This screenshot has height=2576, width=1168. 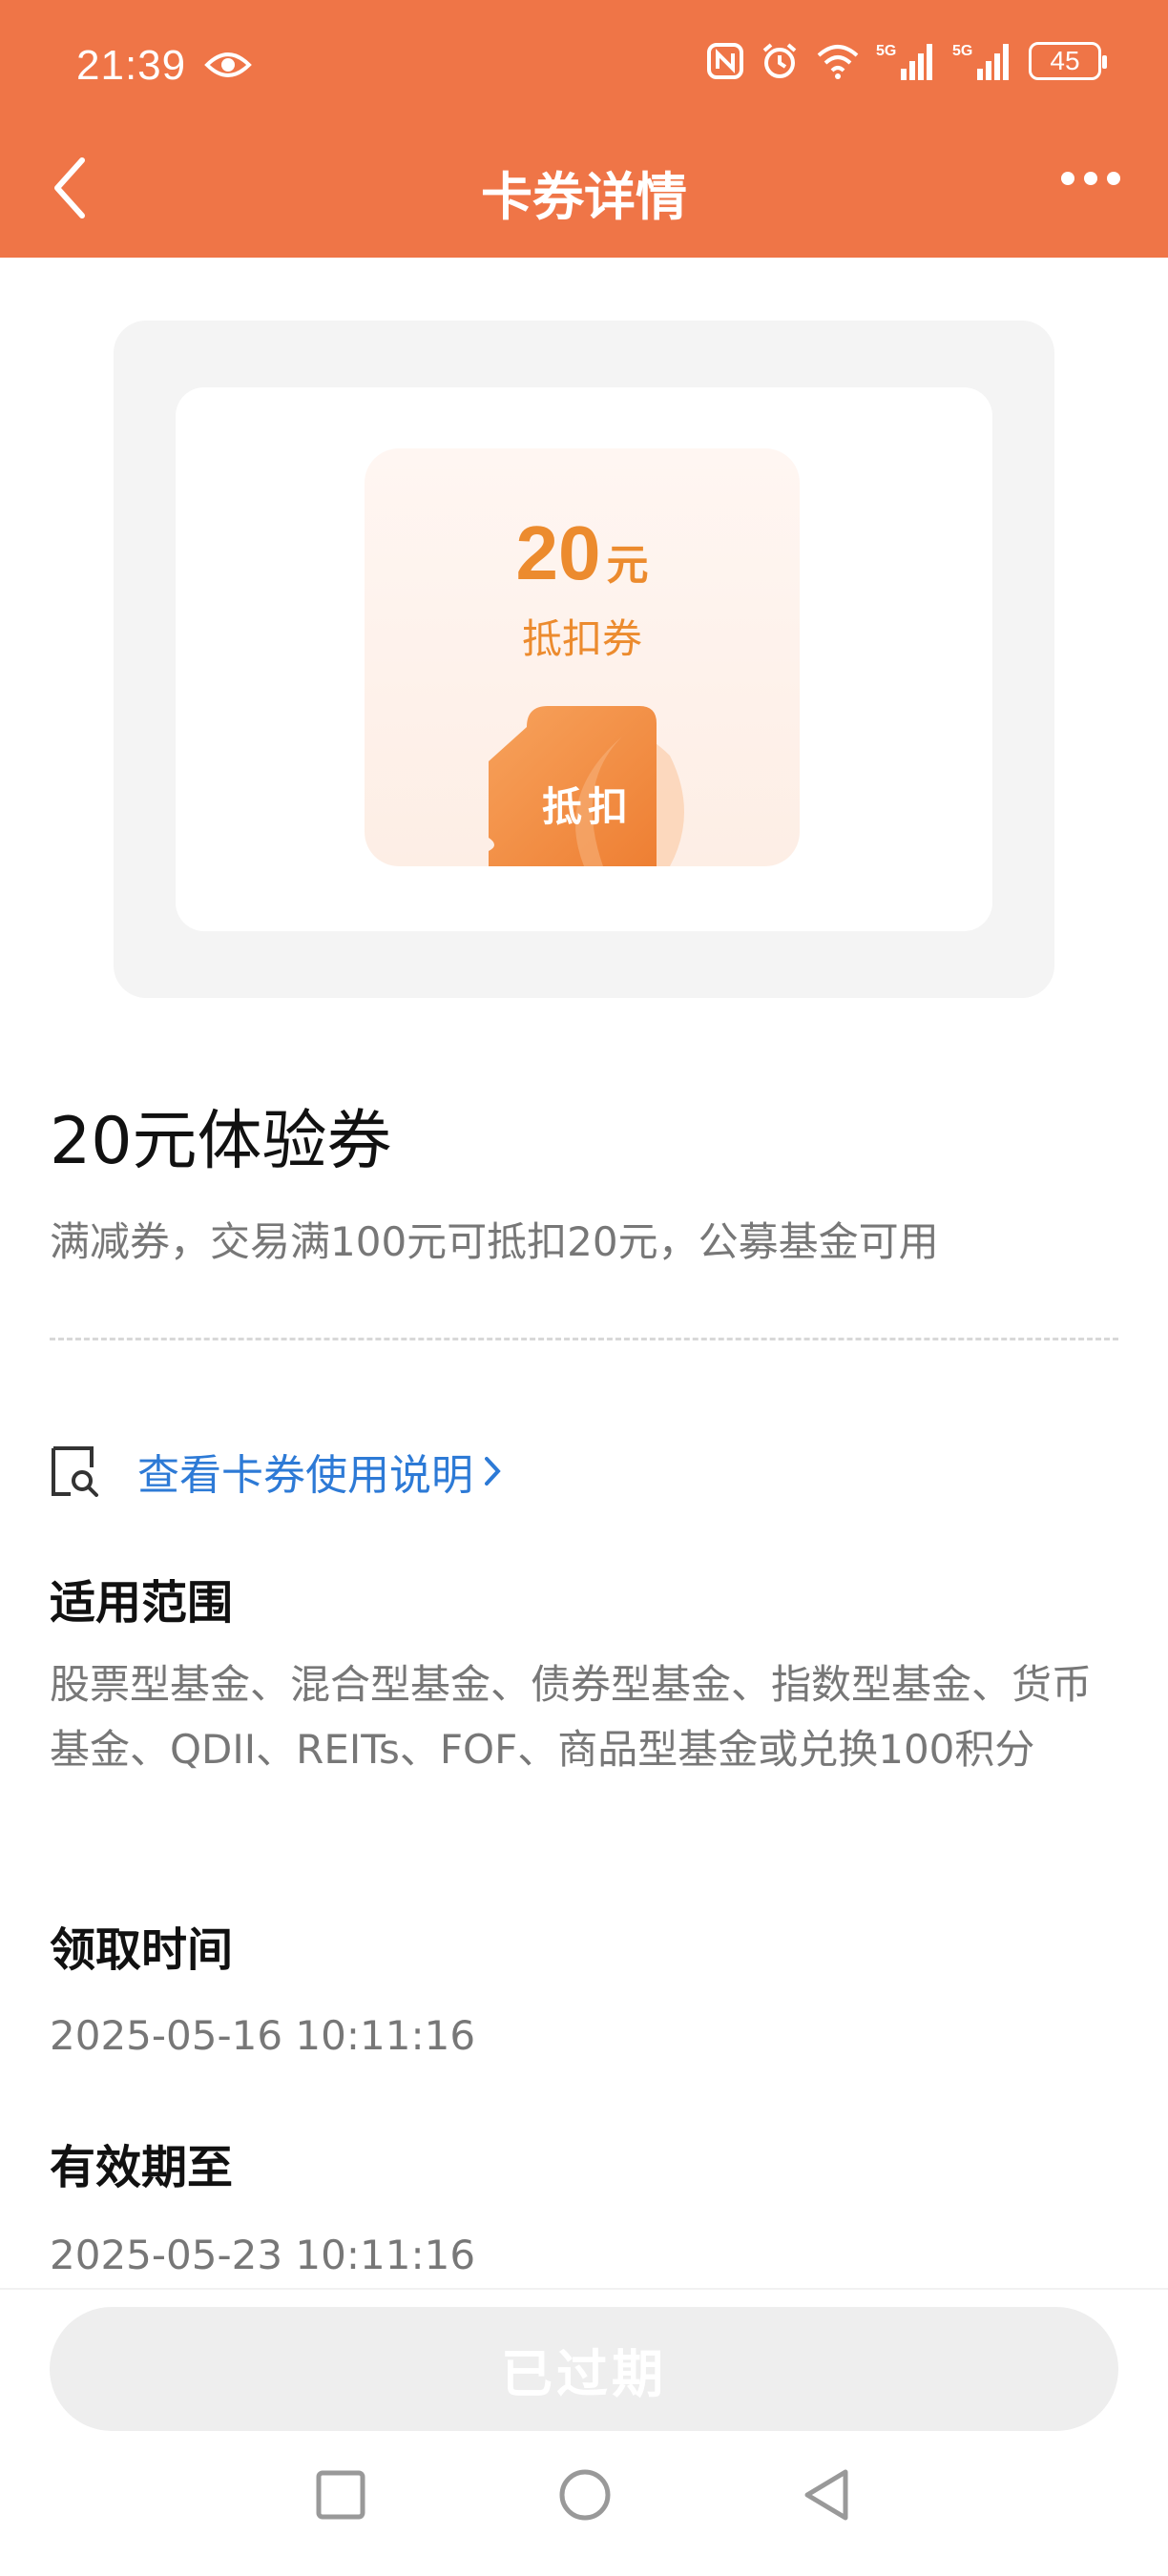 I want to click on more-dots-icon, so click(x=1090, y=178).